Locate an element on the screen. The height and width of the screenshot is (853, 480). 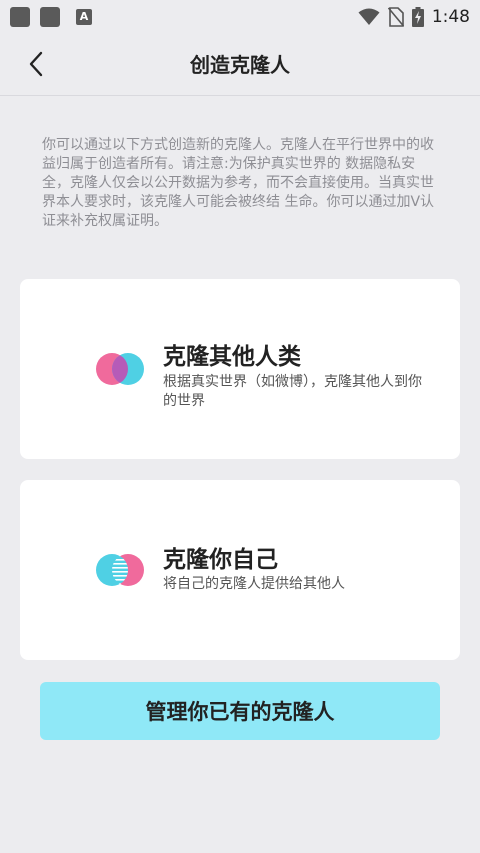
card-title: 克隆你自己 is located at coordinates (220, 560).